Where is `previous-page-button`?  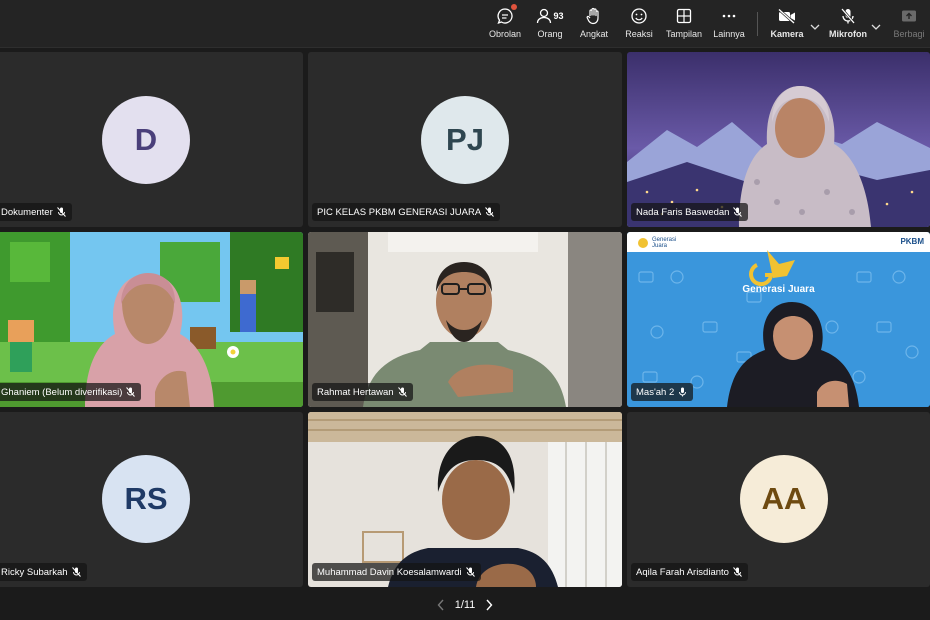
previous-page-button is located at coordinates (441, 605).